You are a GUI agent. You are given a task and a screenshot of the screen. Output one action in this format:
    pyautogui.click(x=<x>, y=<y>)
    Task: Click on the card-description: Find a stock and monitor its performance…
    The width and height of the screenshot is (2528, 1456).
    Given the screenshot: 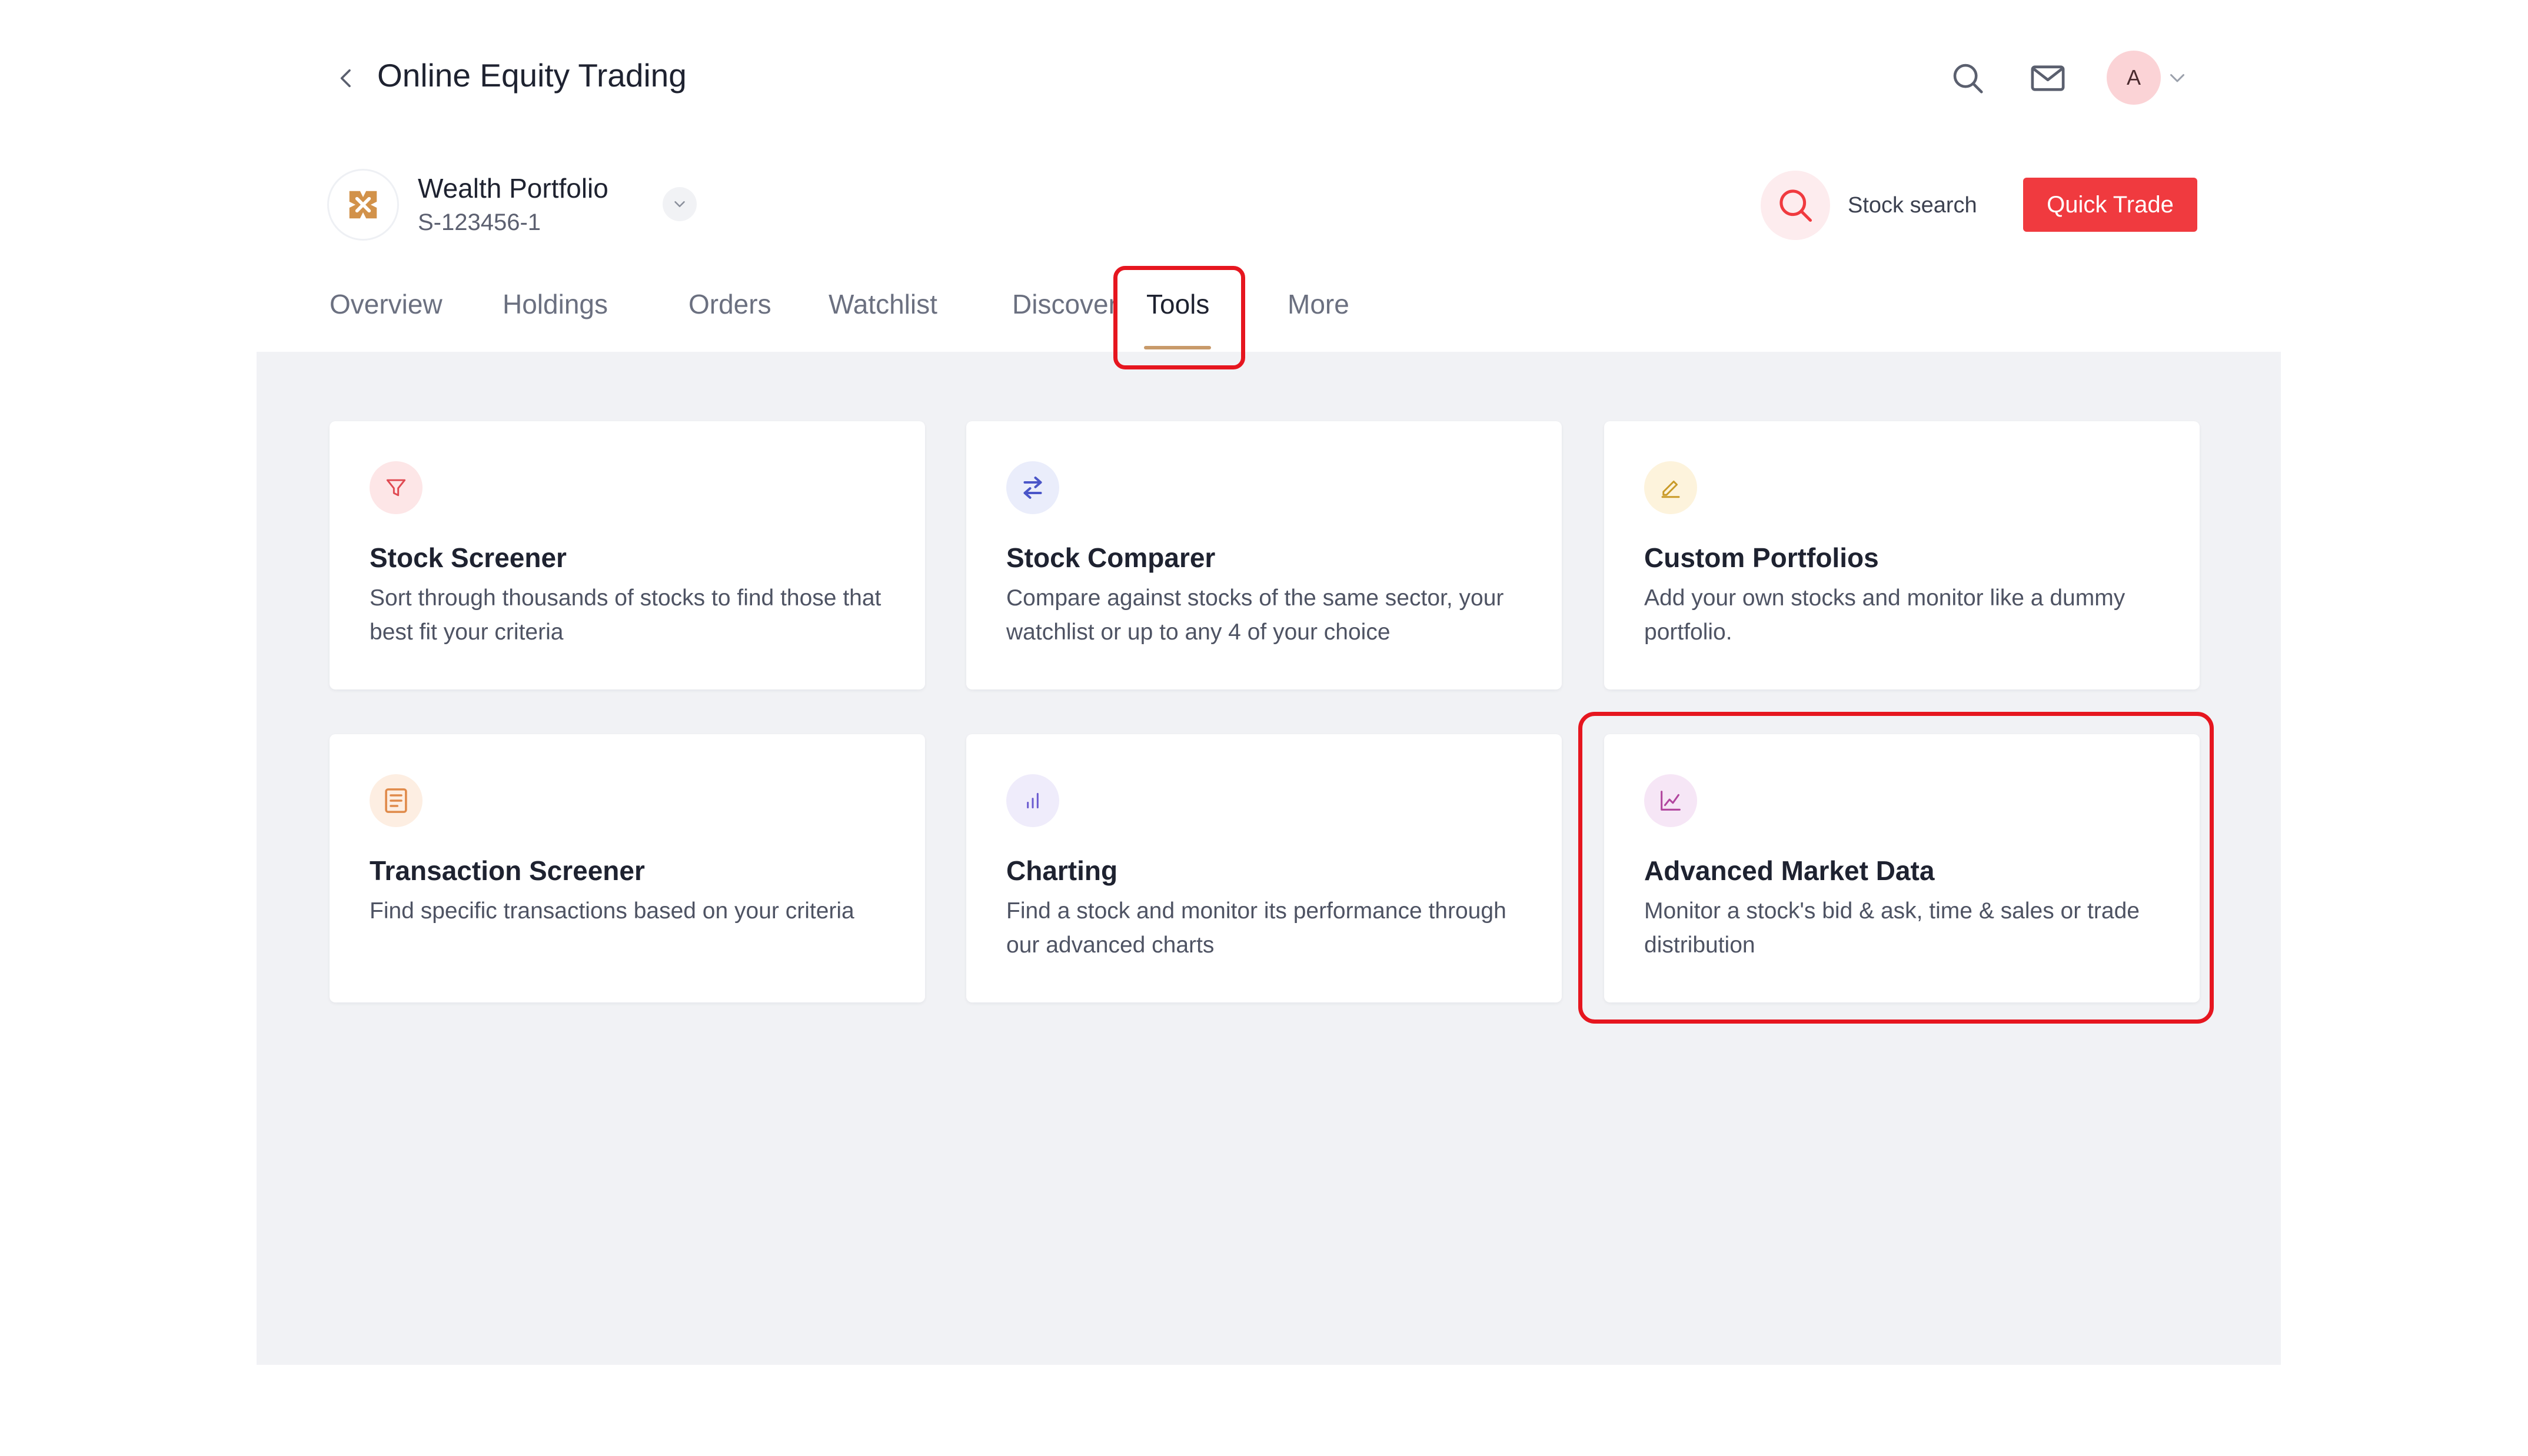 What is the action you would take?
    pyautogui.click(x=1256, y=928)
    